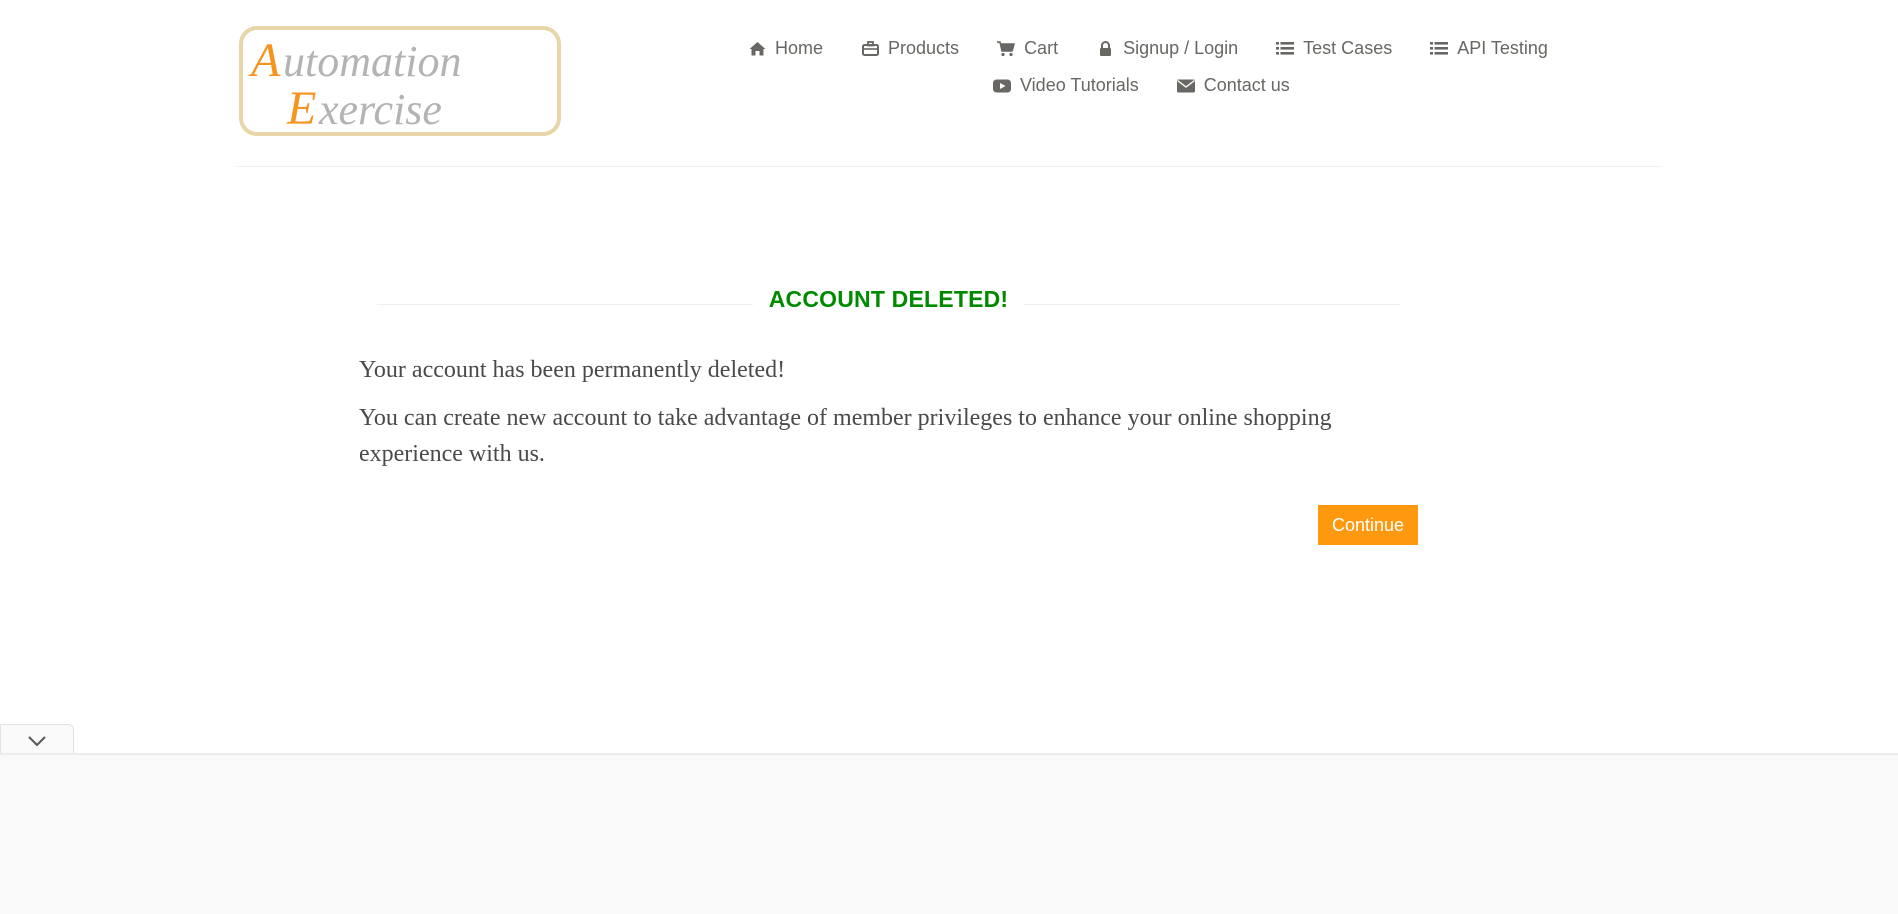 The image size is (1898, 914). I want to click on nav-cart: Cart, so click(1027, 48).